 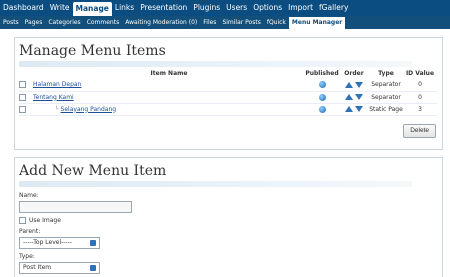 I want to click on item-type: Static Page, so click(x=386, y=109).